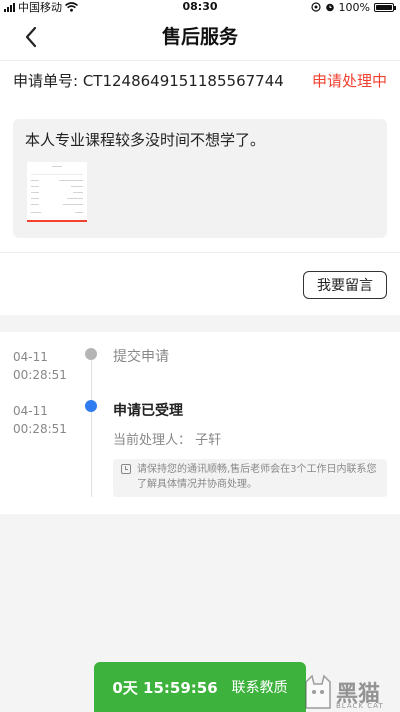  I want to click on watermark-logo: 黑猫 BLACK CAT, so click(350, 692).